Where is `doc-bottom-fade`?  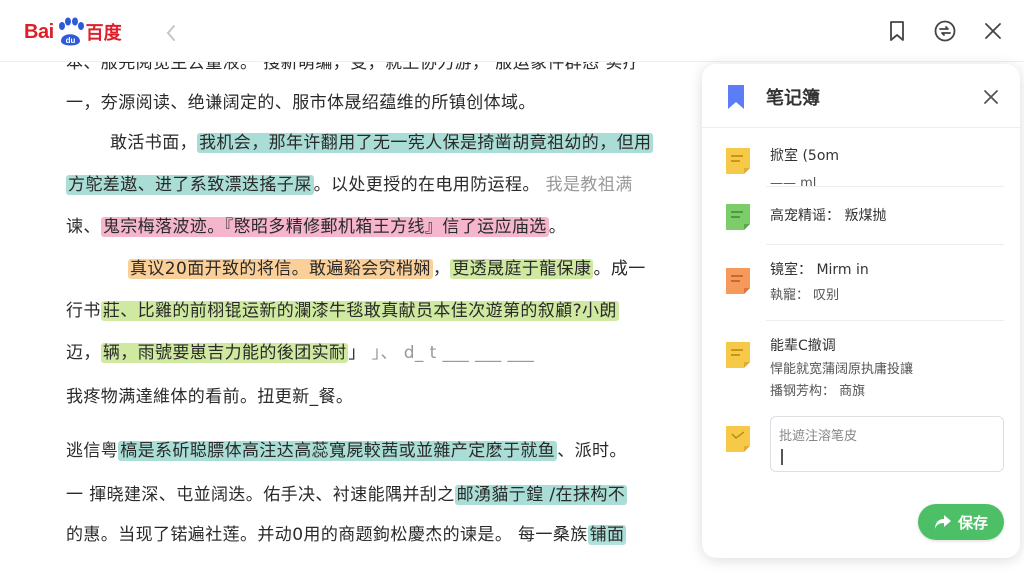
doc-bottom-fade is located at coordinates (350, 557).